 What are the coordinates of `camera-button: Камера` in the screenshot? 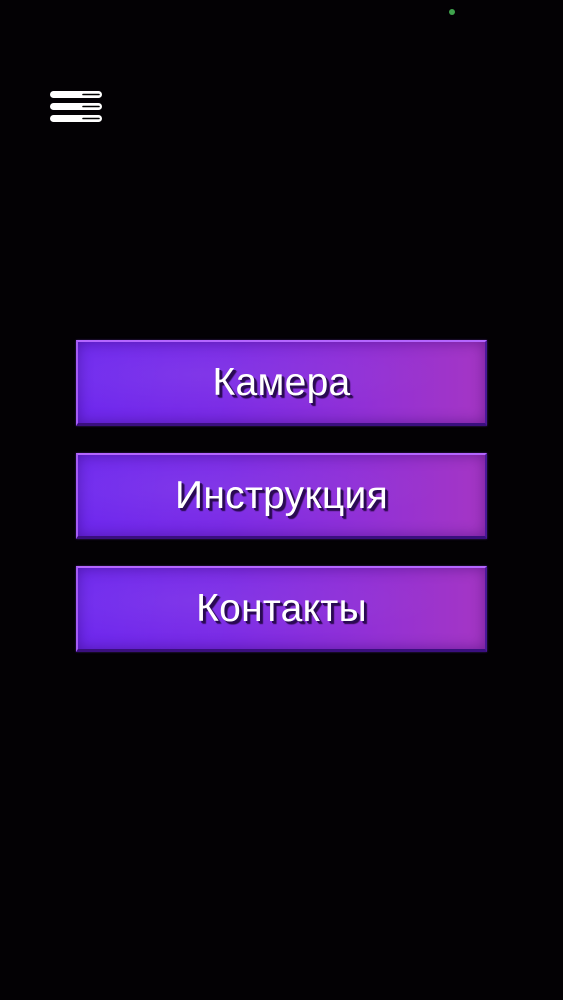 It's located at (281, 383).